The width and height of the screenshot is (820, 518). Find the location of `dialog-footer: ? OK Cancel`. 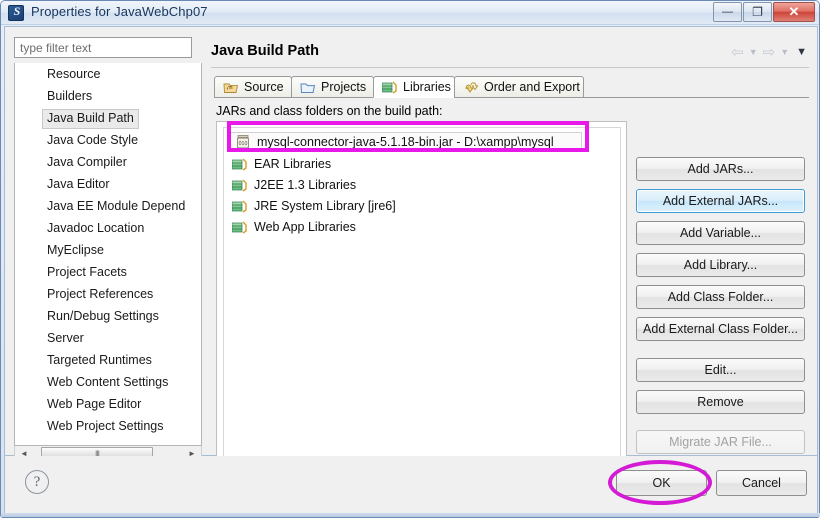

dialog-footer: ? OK Cancel is located at coordinates (411, 485).